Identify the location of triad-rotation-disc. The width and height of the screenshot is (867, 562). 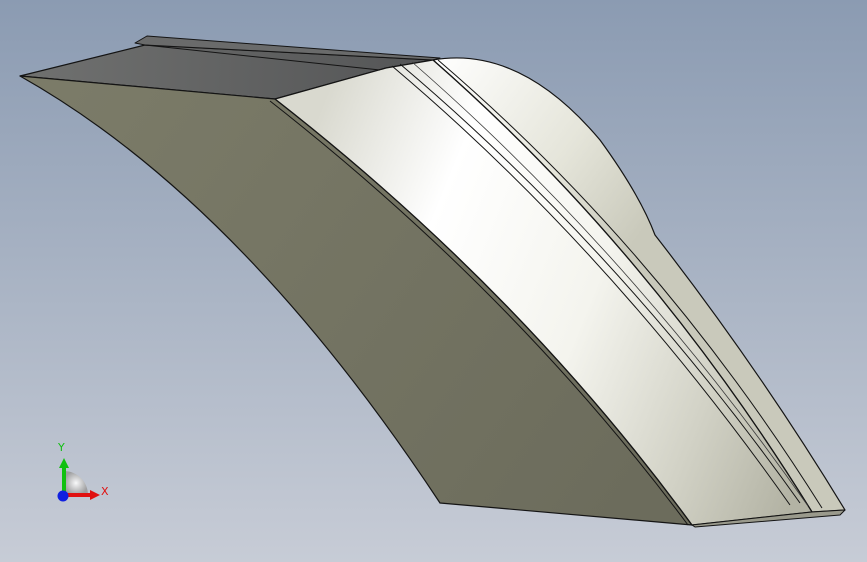
(76, 483).